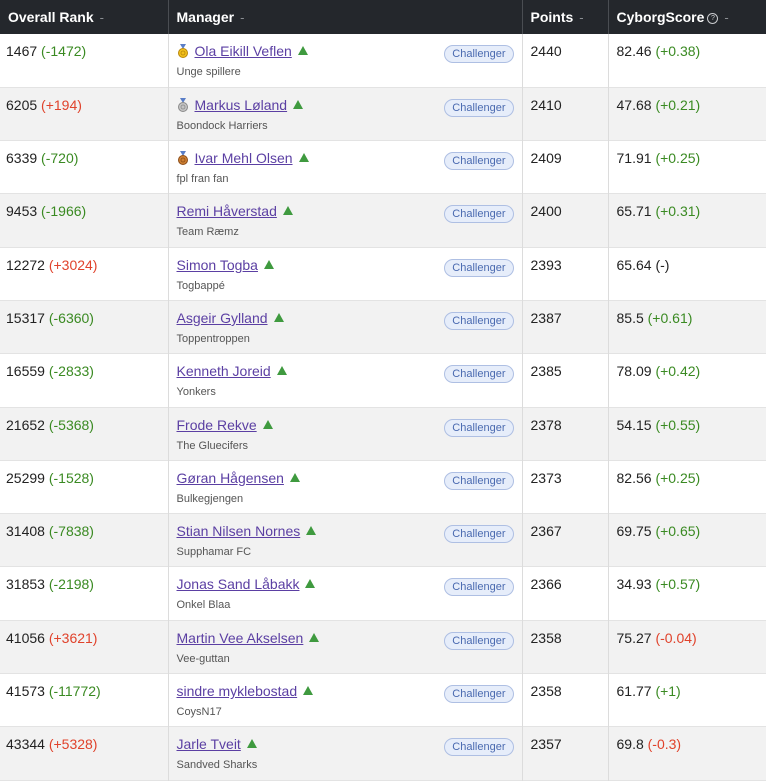 This screenshot has width=766, height=781. I want to click on manager-link: Stian Nilsen Nornes, so click(239, 531).